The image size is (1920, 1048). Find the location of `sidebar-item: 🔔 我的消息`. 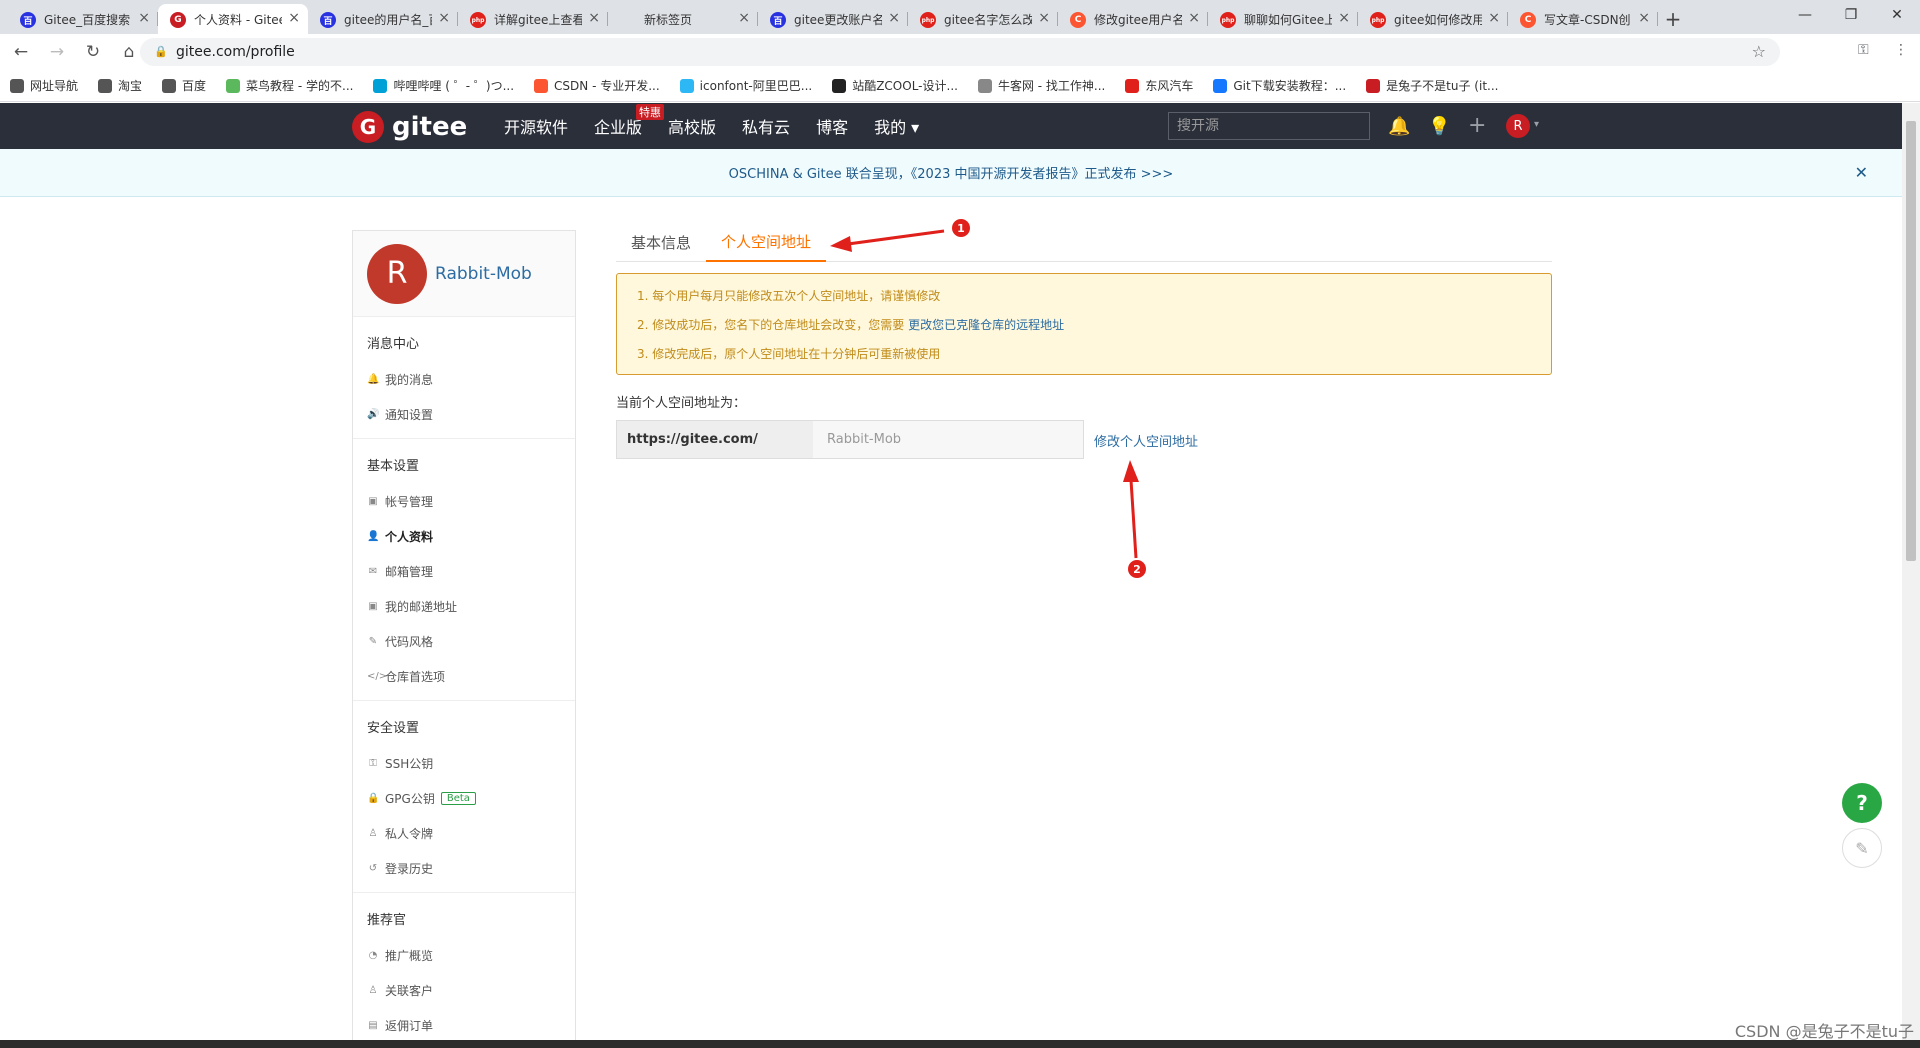

sidebar-item: 🔔 我的消息 is located at coordinates (464, 379).